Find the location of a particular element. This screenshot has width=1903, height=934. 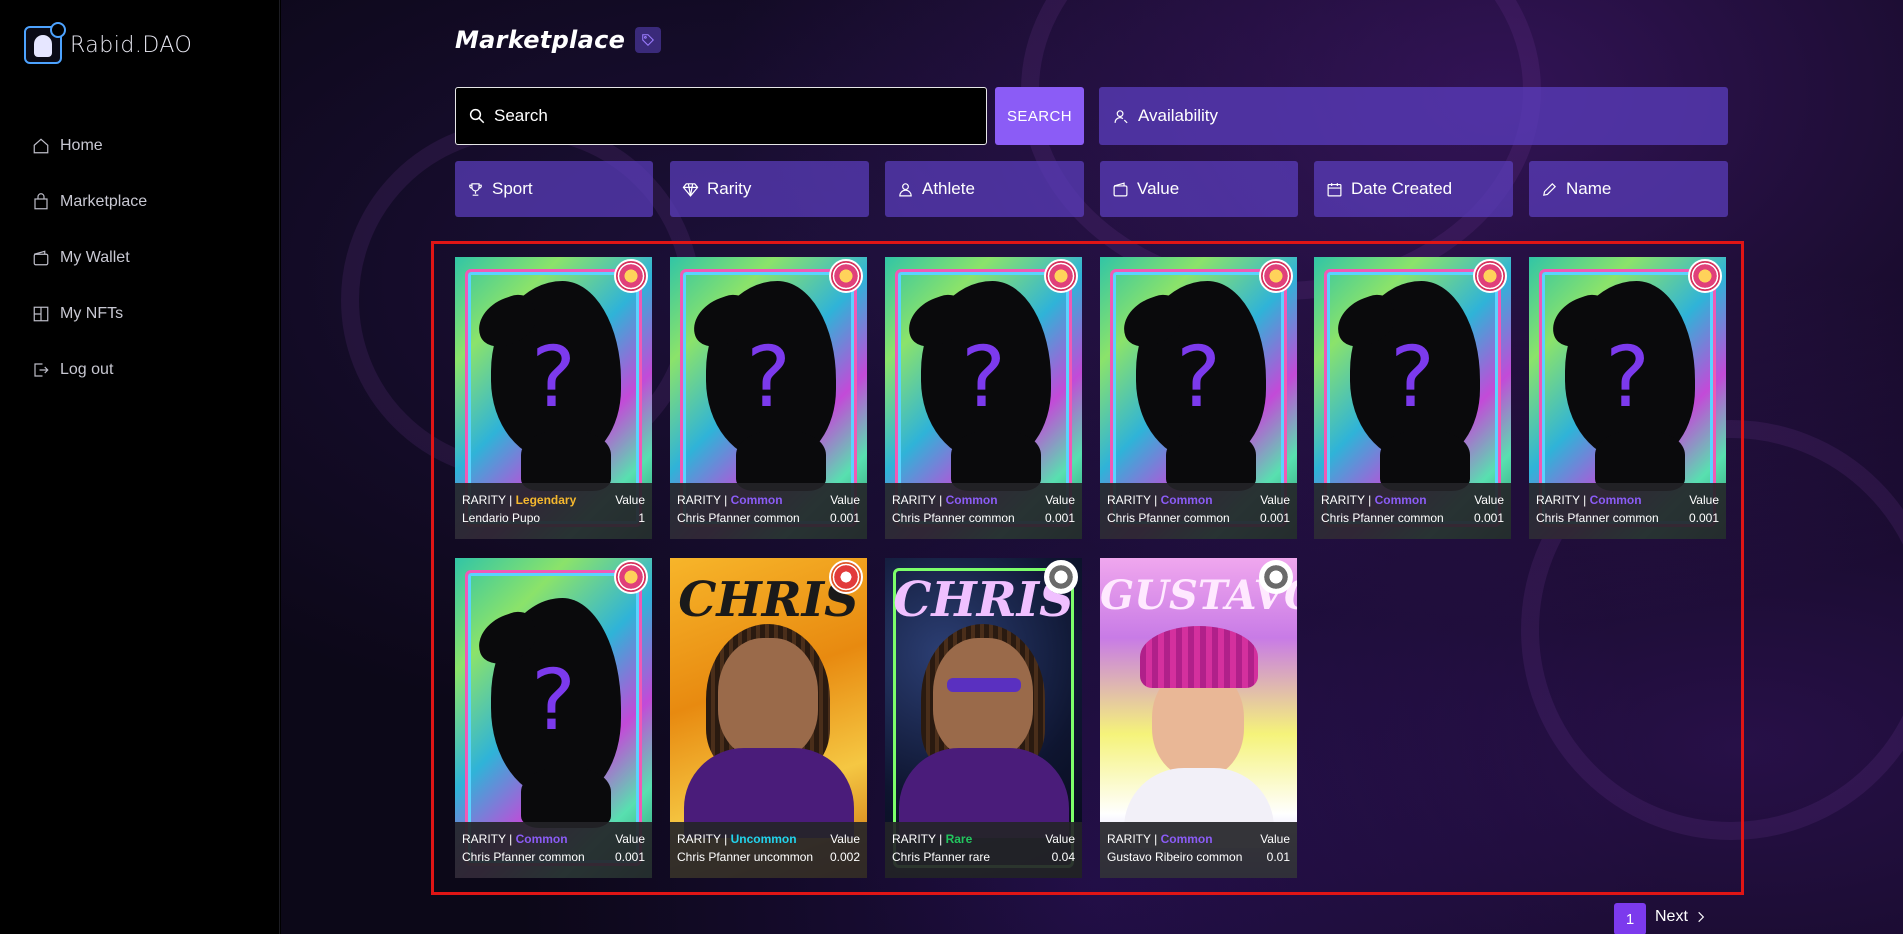

logo: Rabid.DAO is located at coordinates (108, 43).